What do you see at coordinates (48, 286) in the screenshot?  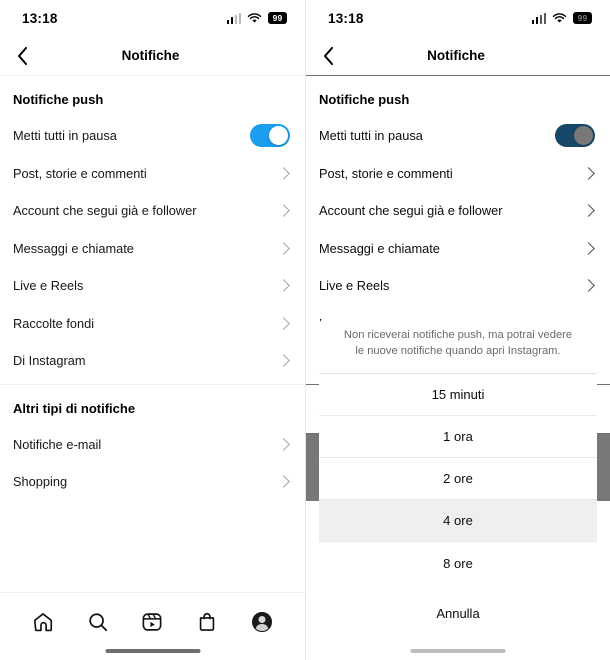 I see `row-label: Live e Reels` at bounding box center [48, 286].